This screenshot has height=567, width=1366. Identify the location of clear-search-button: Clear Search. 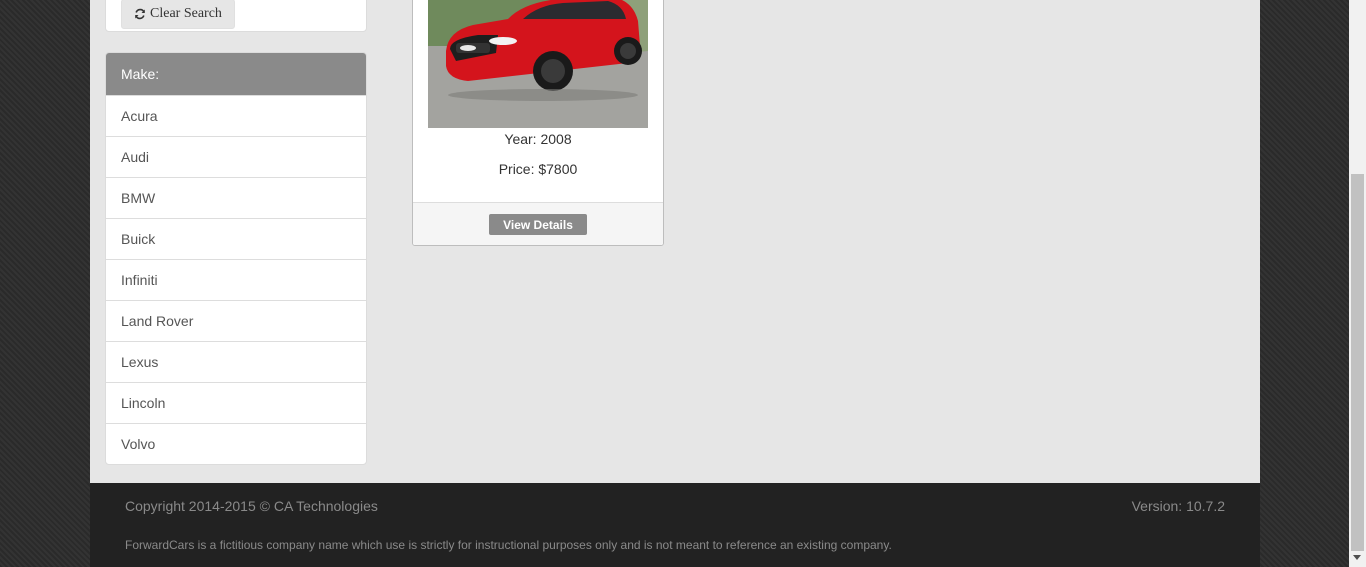
(178, 14).